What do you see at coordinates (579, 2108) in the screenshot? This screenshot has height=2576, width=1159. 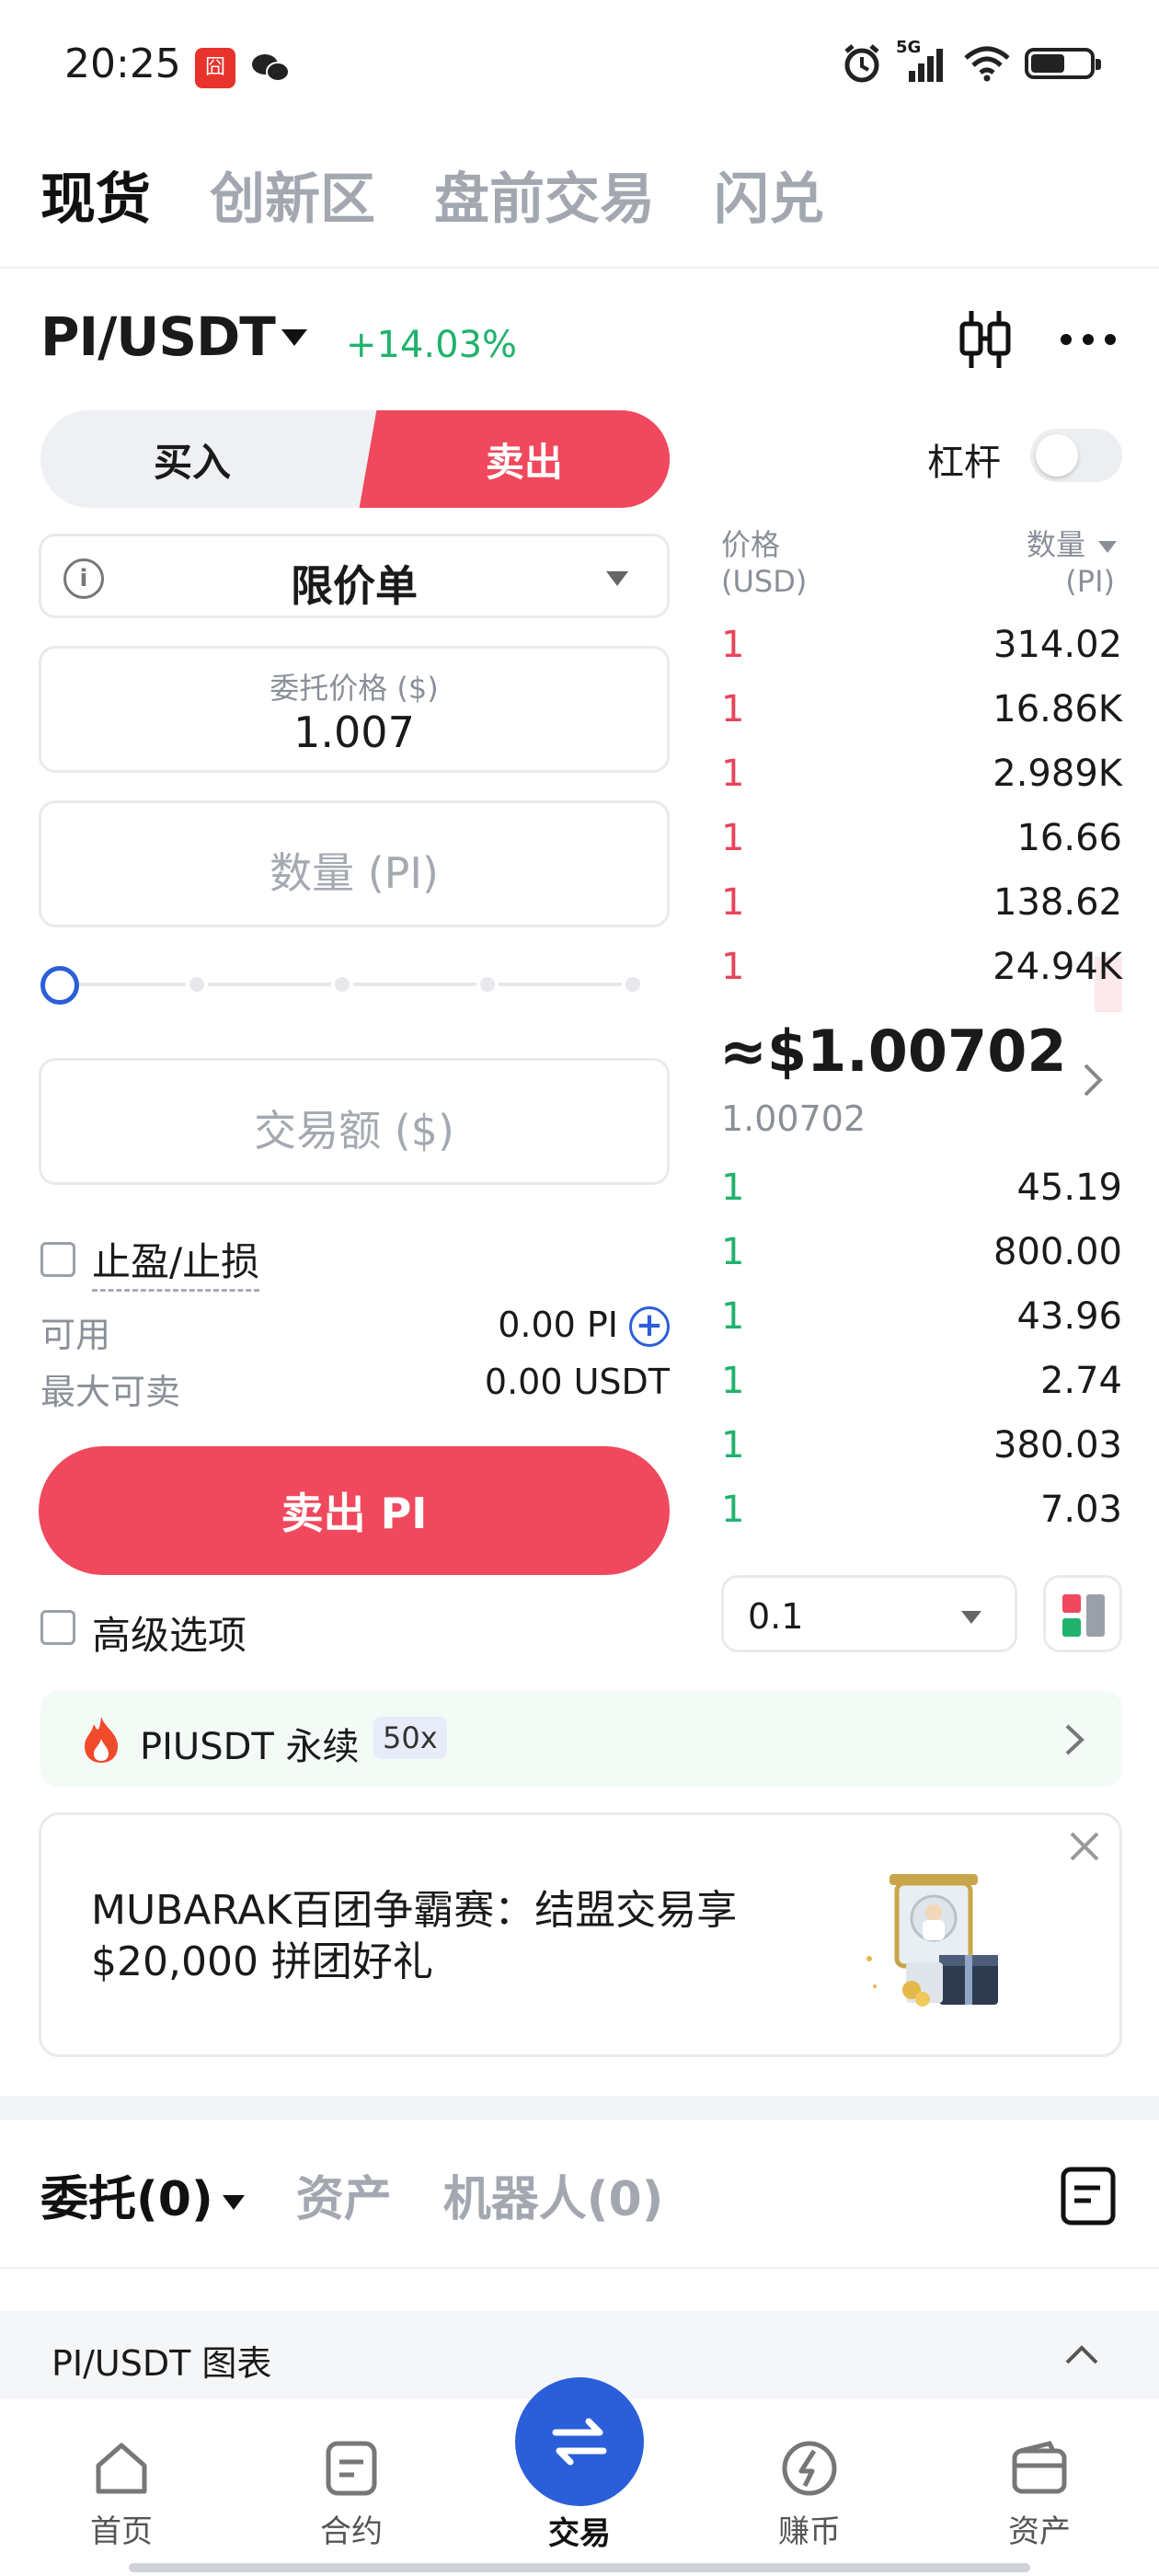 I see `section-gap` at bounding box center [579, 2108].